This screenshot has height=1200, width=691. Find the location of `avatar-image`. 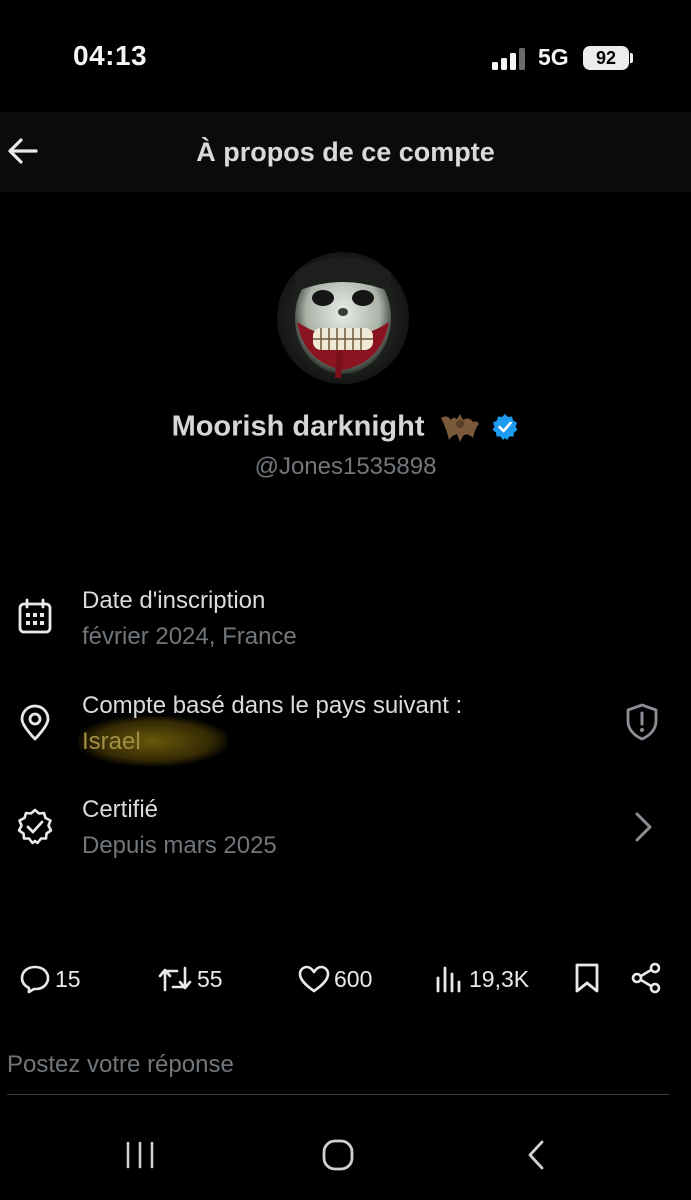

avatar-image is located at coordinates (343, 318).